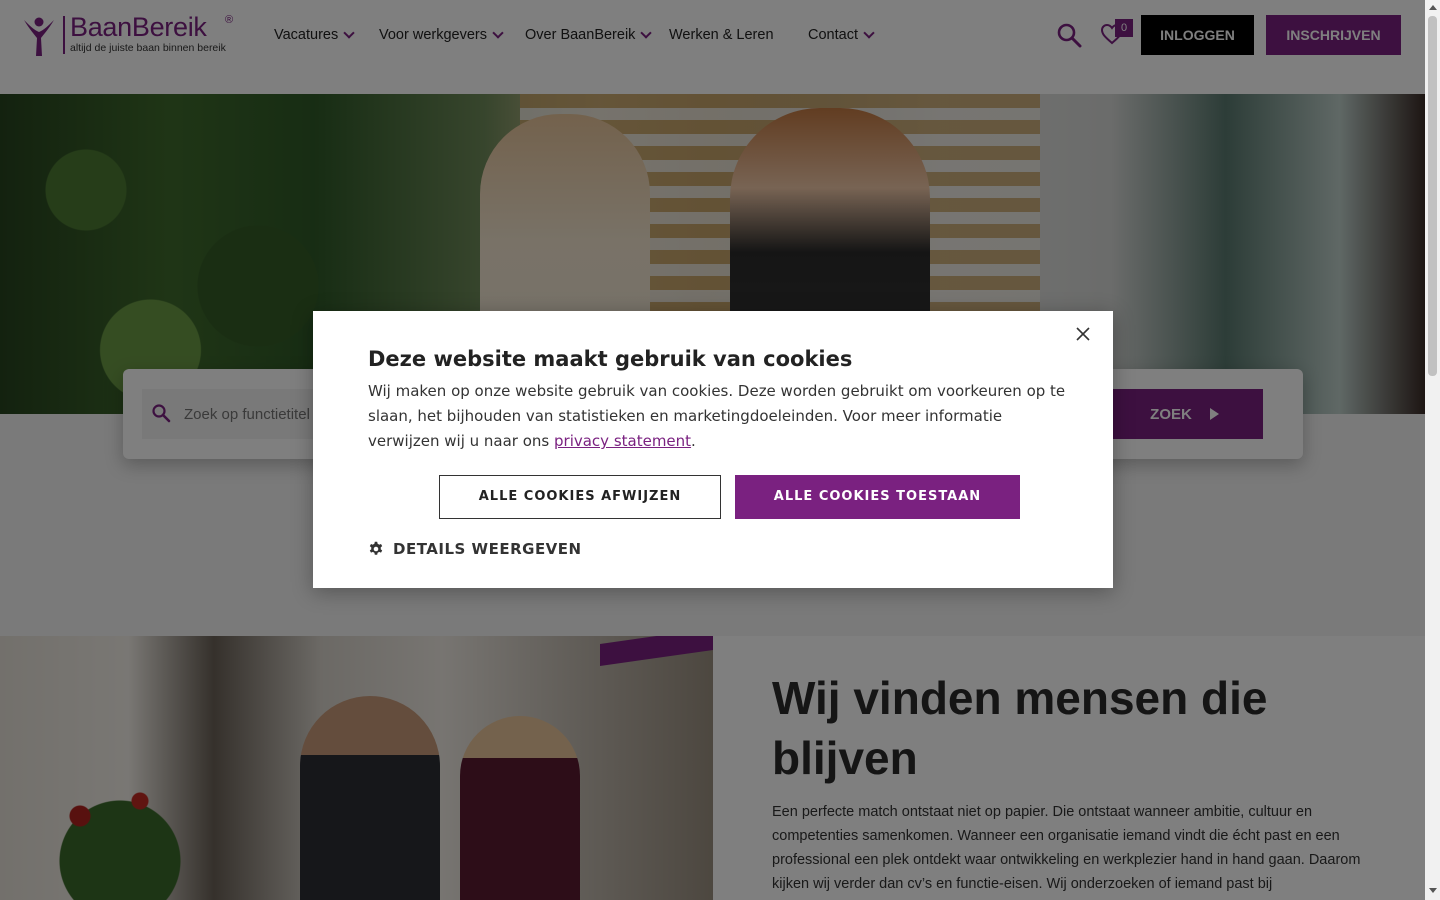 This screenshot has width=1440, height=900. I want to click on cookie-text-end: ., so click(693, 441).